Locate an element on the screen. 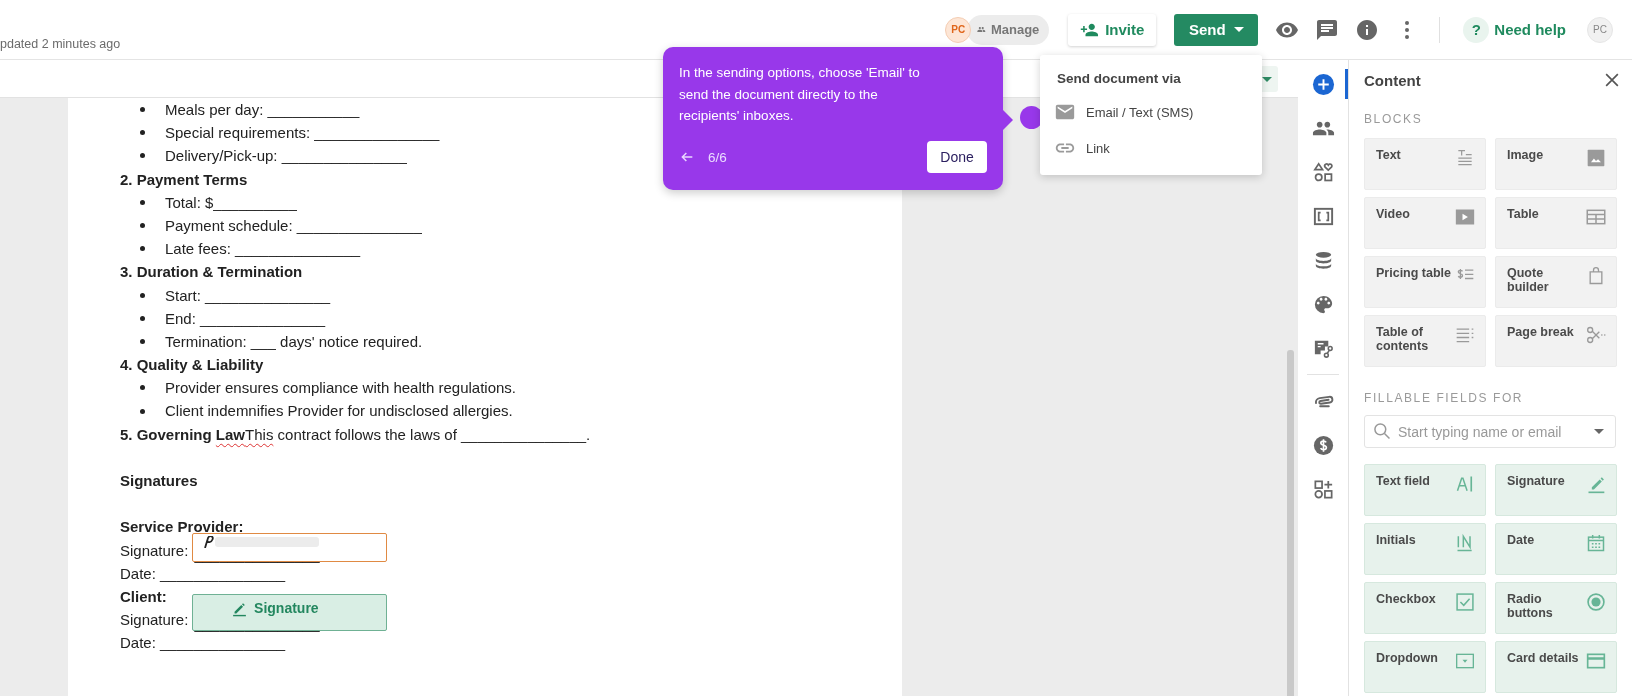 The image size is (1632, 696). manage-button: Manage is located at coordinates (1008, 29).